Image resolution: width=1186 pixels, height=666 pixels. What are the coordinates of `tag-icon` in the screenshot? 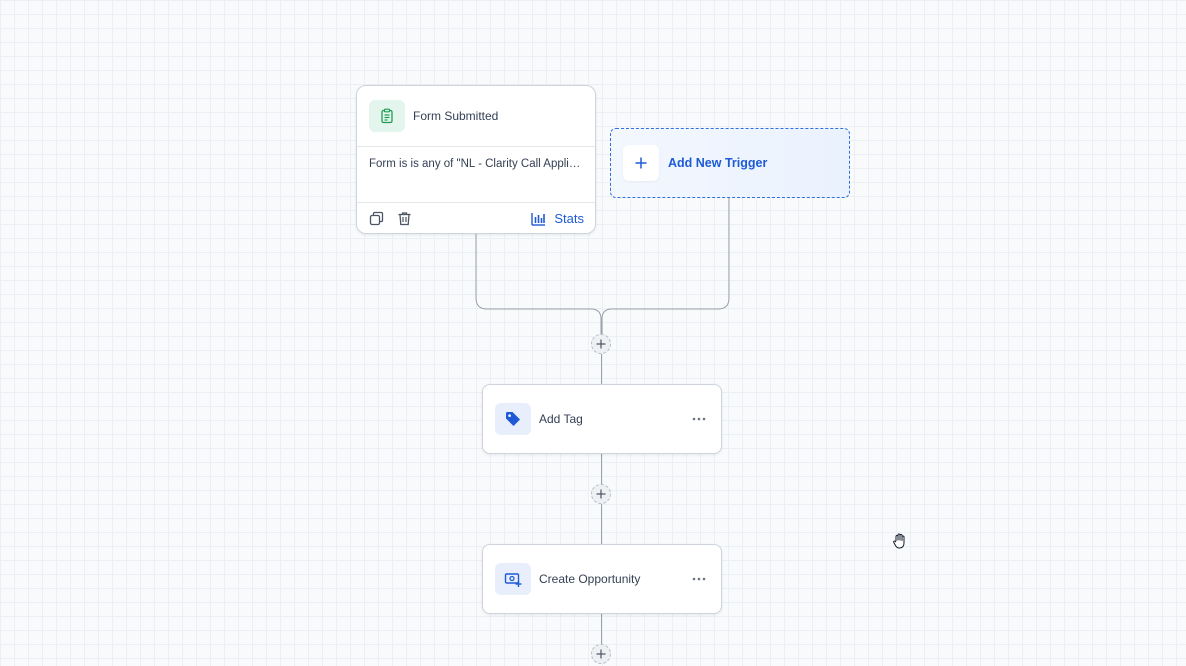 It's located at (513, 419).